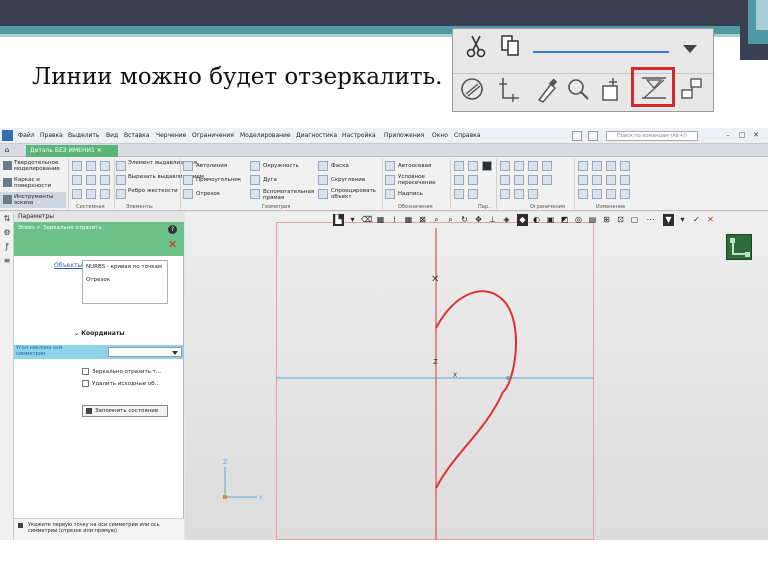  I want to click on eraser-icon: ⌫, so click(366, 220).